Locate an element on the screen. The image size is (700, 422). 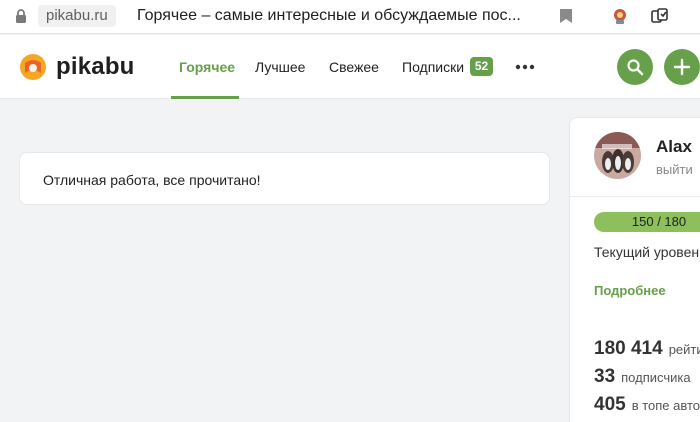
more-details-link: Подробнее is located at coordinates (630, 290).